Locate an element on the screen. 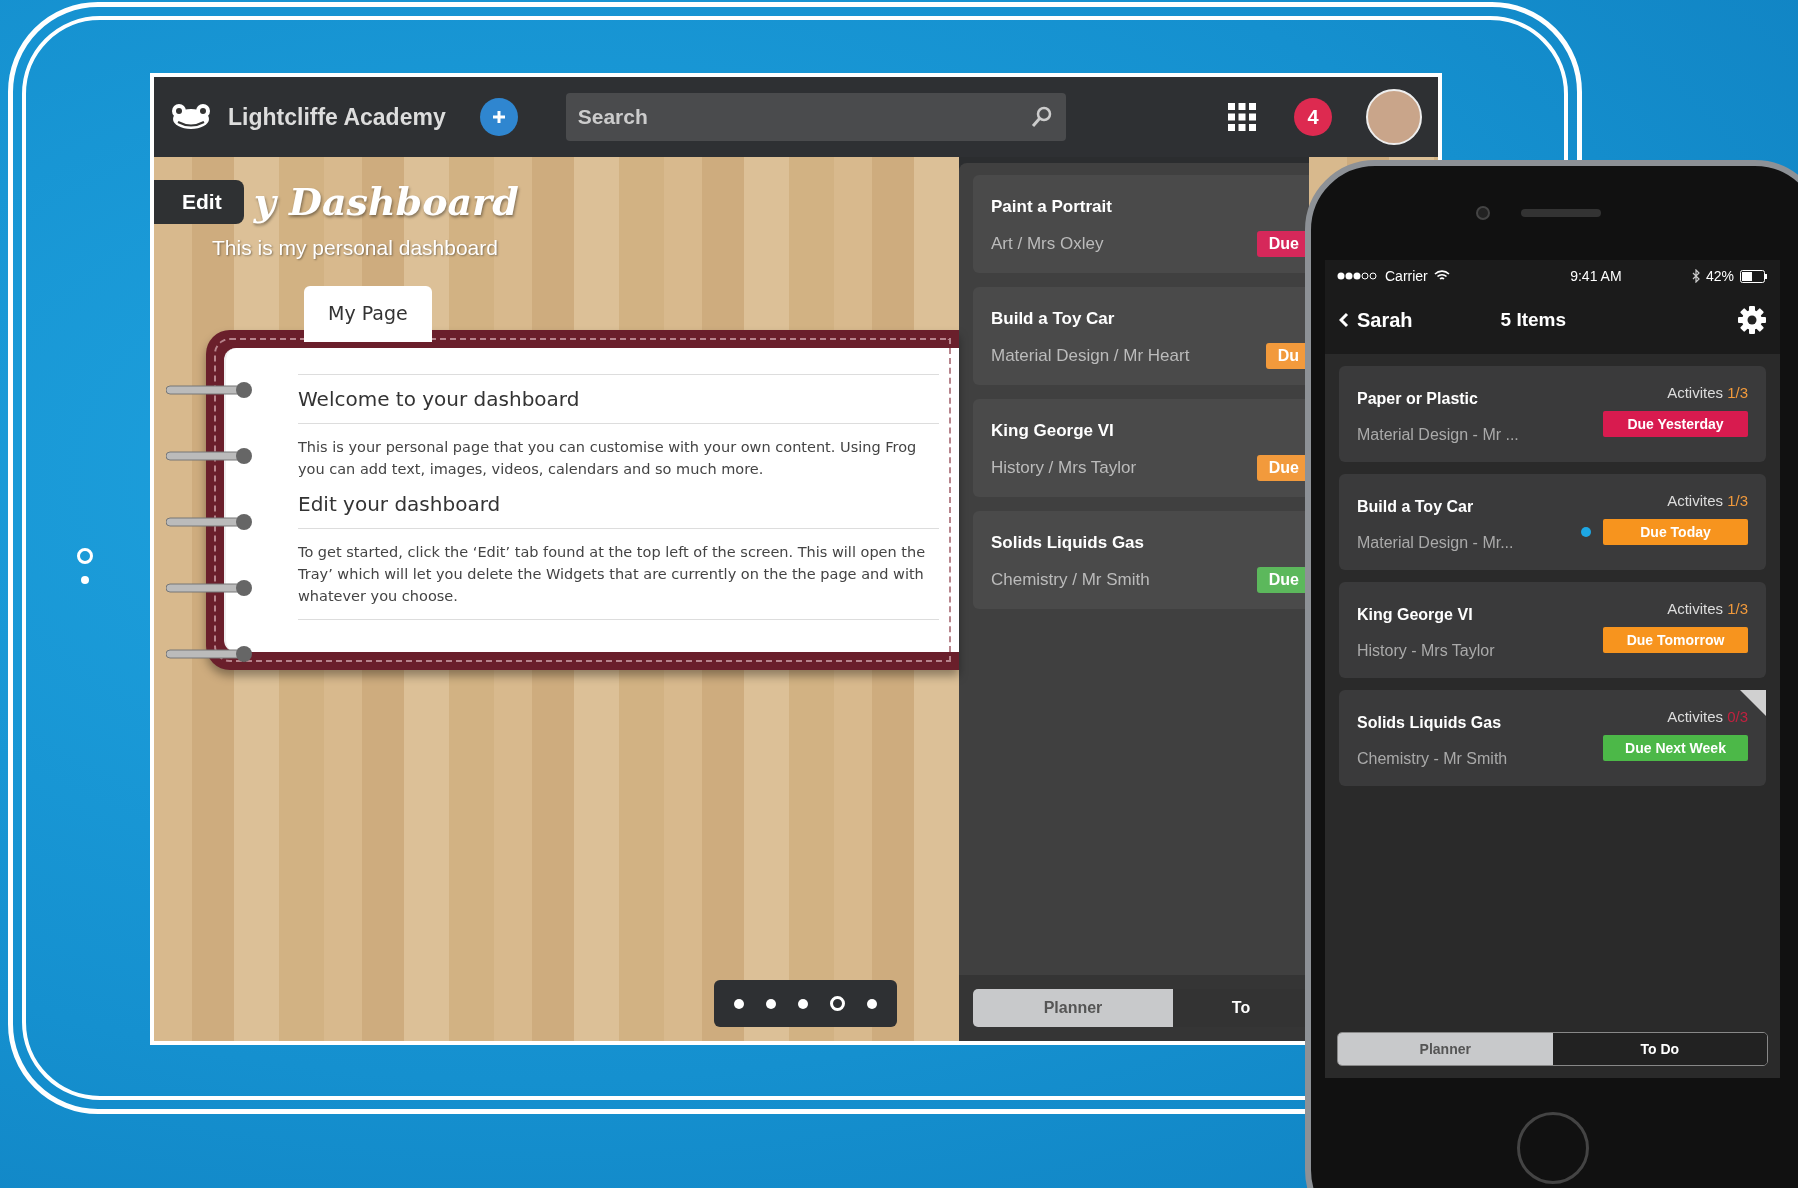 The image size is (1798, 1188). search-field: Search is located at coordinates (815, 117).